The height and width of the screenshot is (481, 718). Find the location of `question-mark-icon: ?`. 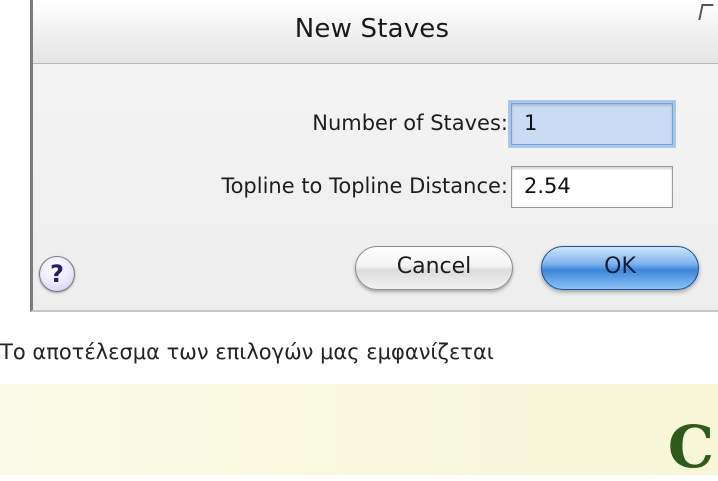

question-mark-icon: ? is located at coordinates (57, 274).